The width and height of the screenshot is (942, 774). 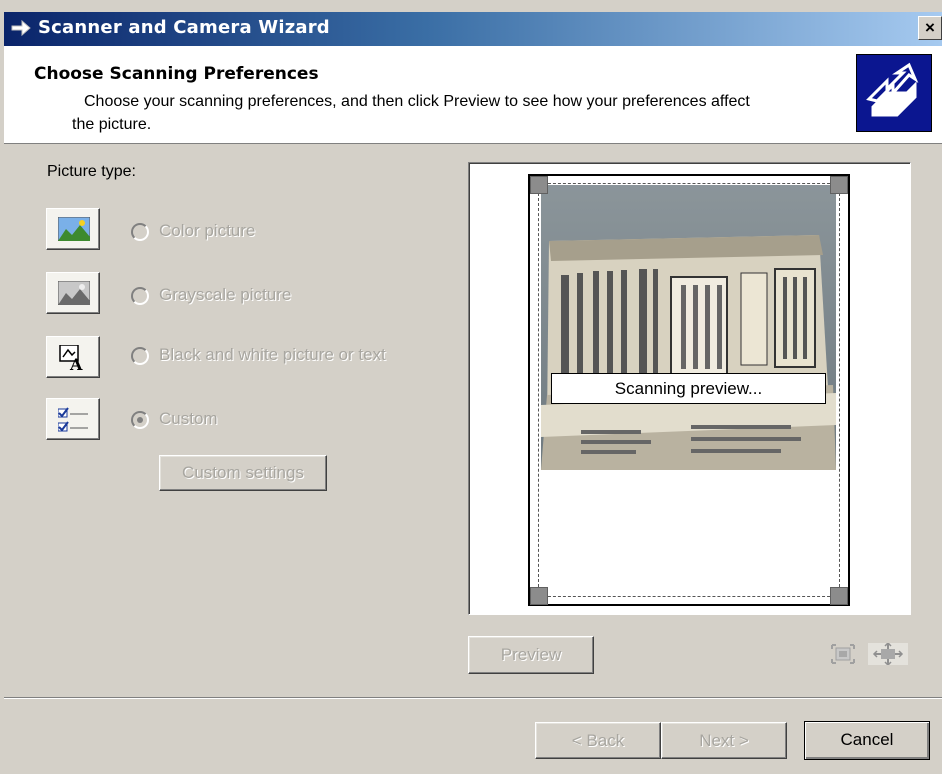 What do you see at coordinates (184, 27) in the screenshot?
I see `window-title: Scanner and Camera Wizard` at bounding box center [184, 27].